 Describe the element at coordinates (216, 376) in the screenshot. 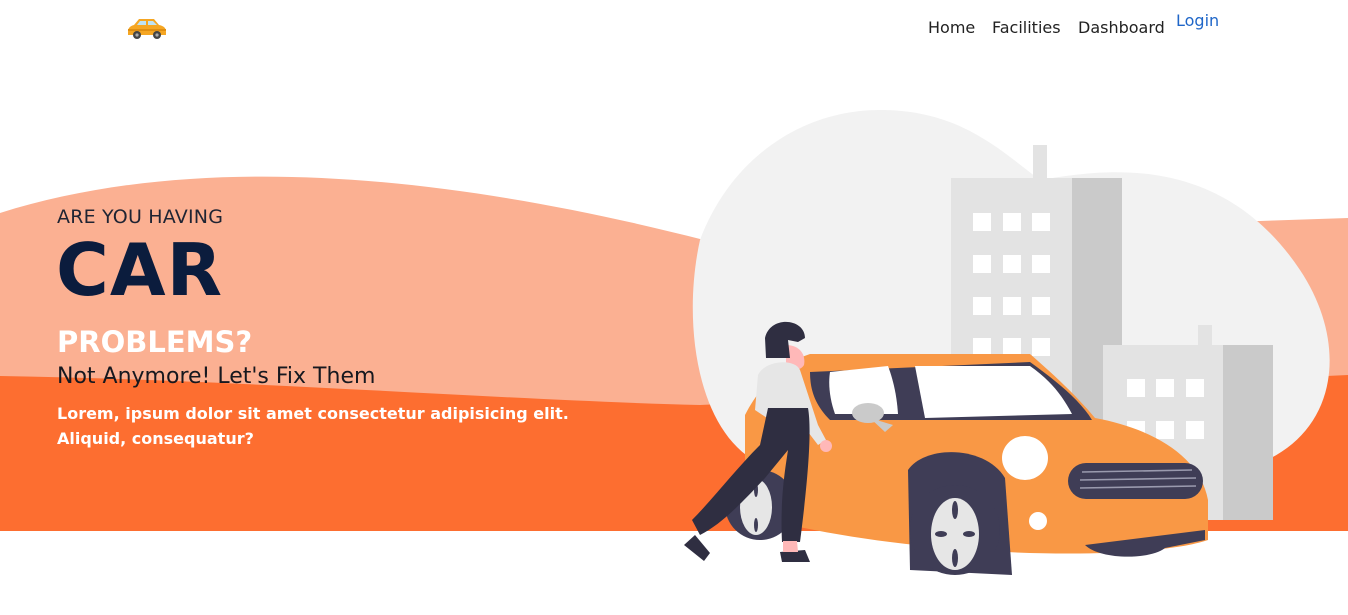

I see `hero-subtitle: Not Anymore! Let's Fix Them` at that location.